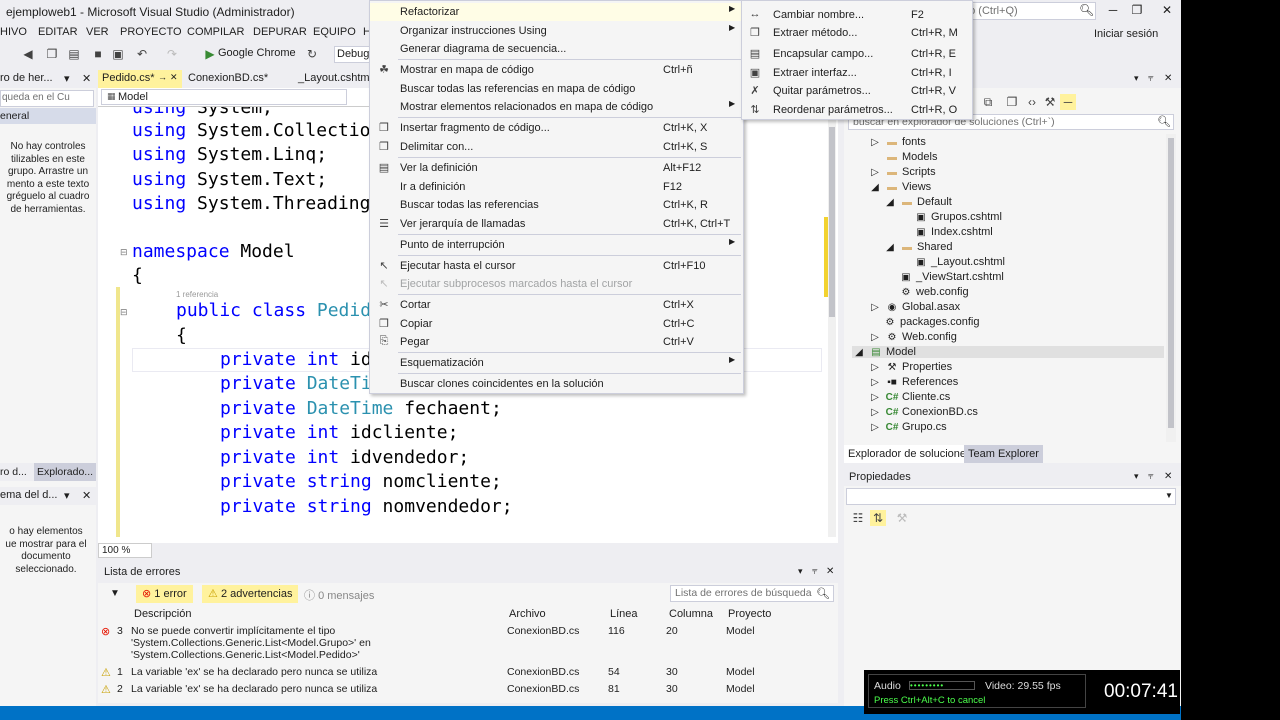 The width and height of the screenshot is (1280, 720). What do you see at coordinates (215, 32) in the screenshot?
I see `menu-compilar: COMPILAR` at bounding box center [215, 32].